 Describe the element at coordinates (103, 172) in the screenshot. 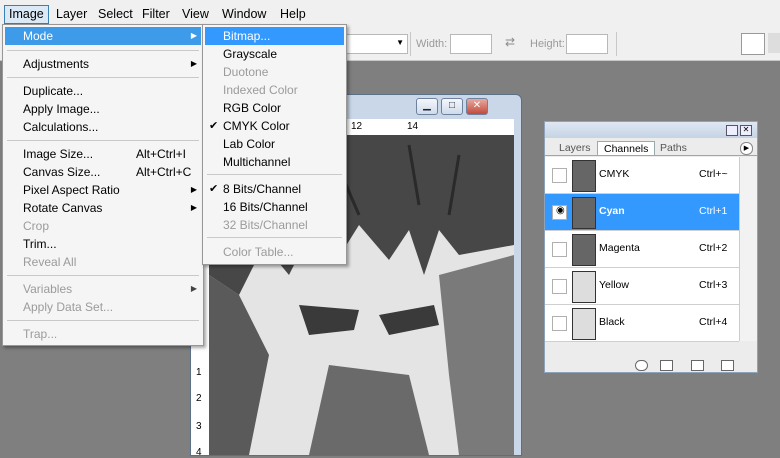

I see `menu-item-canvas-size: Canvas Size... Alt+Ctrl+C` at that location.